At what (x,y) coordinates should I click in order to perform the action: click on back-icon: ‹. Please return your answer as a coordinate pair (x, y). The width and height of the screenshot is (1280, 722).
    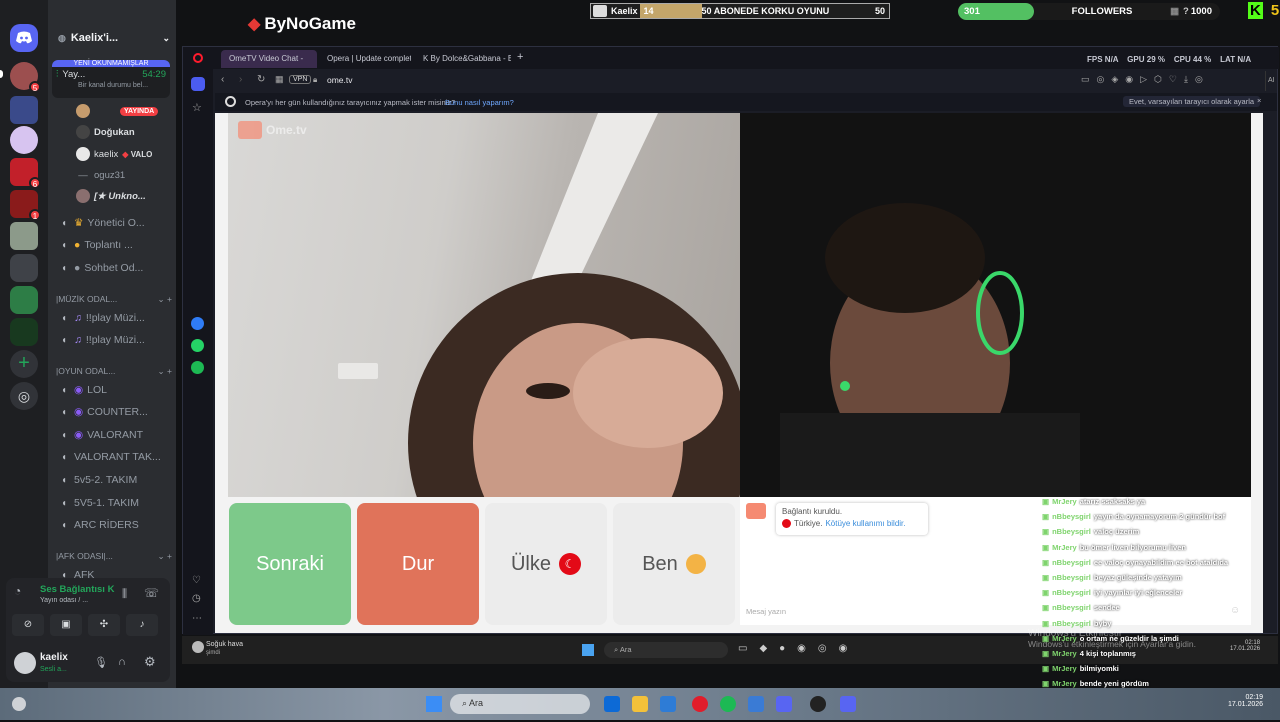
    Looking at the image, I should click on (222, 79).